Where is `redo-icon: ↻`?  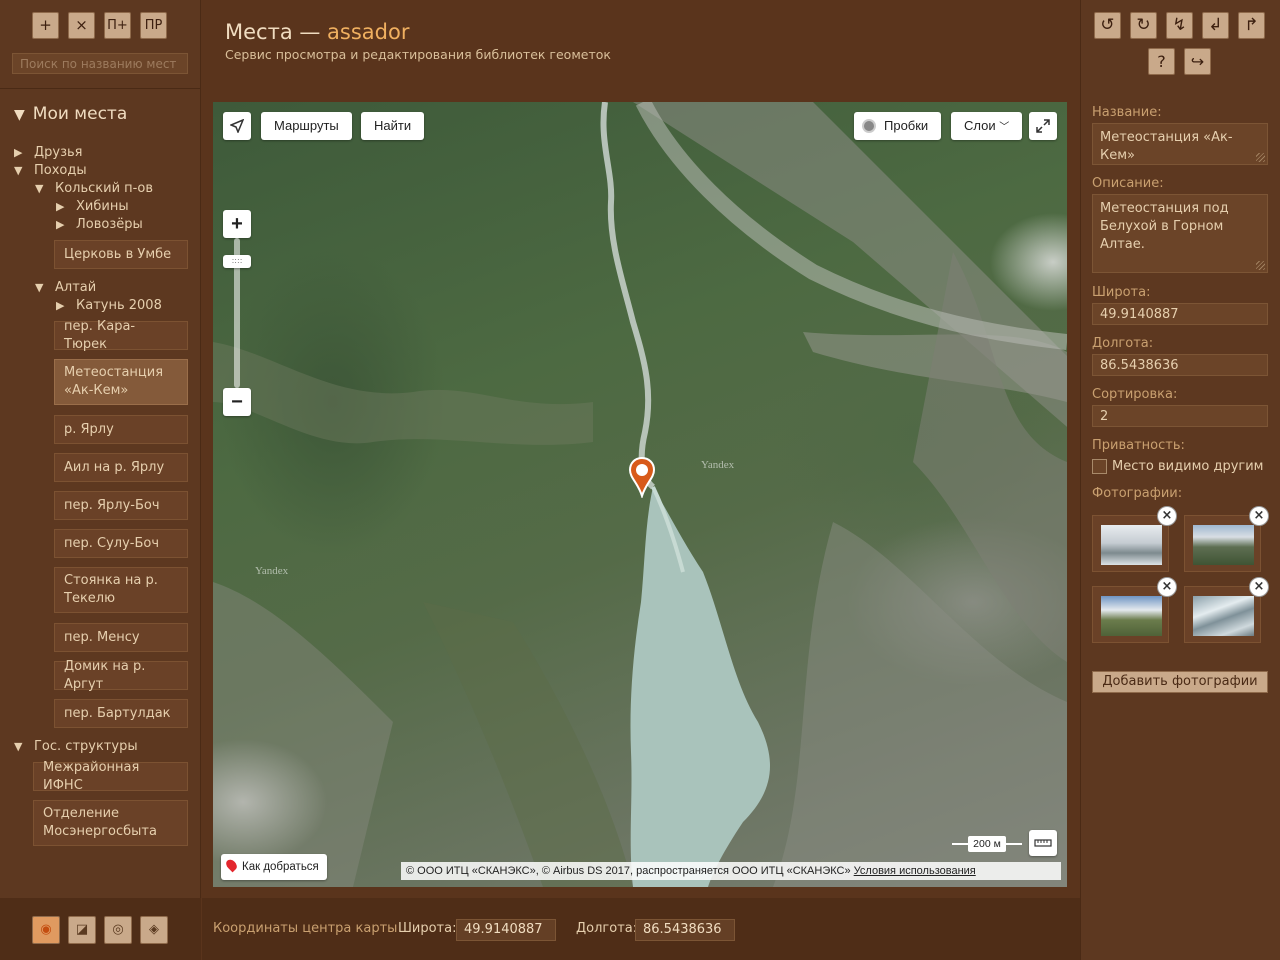 redo-icon: ↻ is located at coordinates (1143, 25).